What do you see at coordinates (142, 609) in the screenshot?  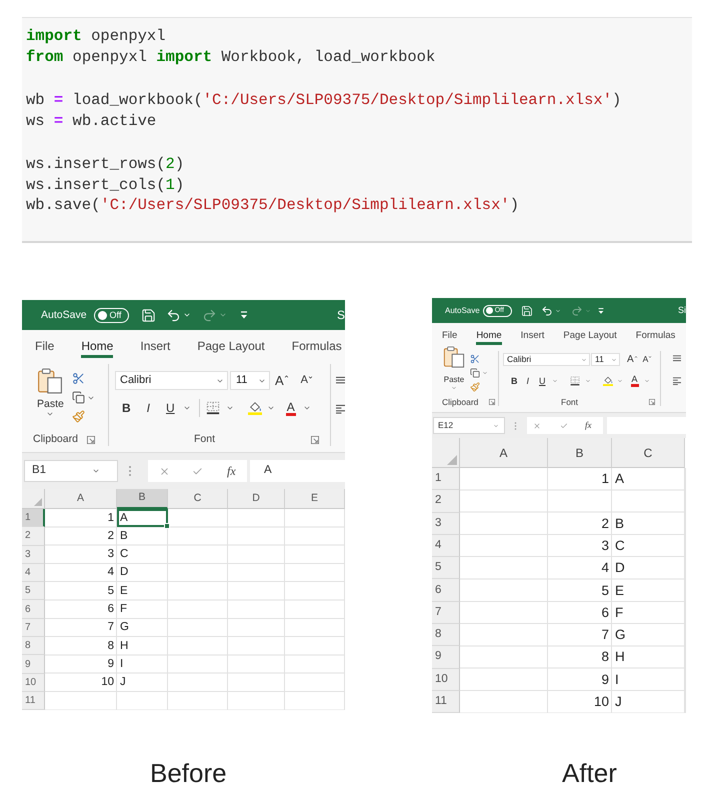 I see `sheet-cell: F` at bounding box center [142, 609].